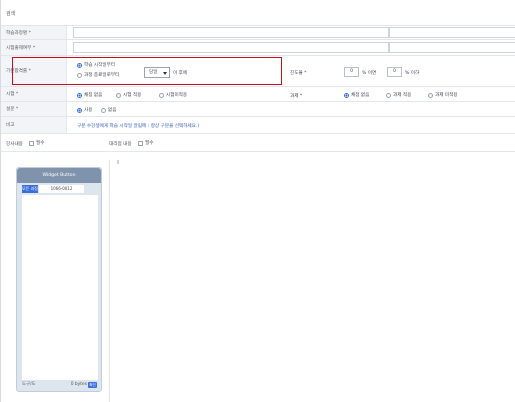  I want to click on label-assignment: 과제 *, so click(296, 96).